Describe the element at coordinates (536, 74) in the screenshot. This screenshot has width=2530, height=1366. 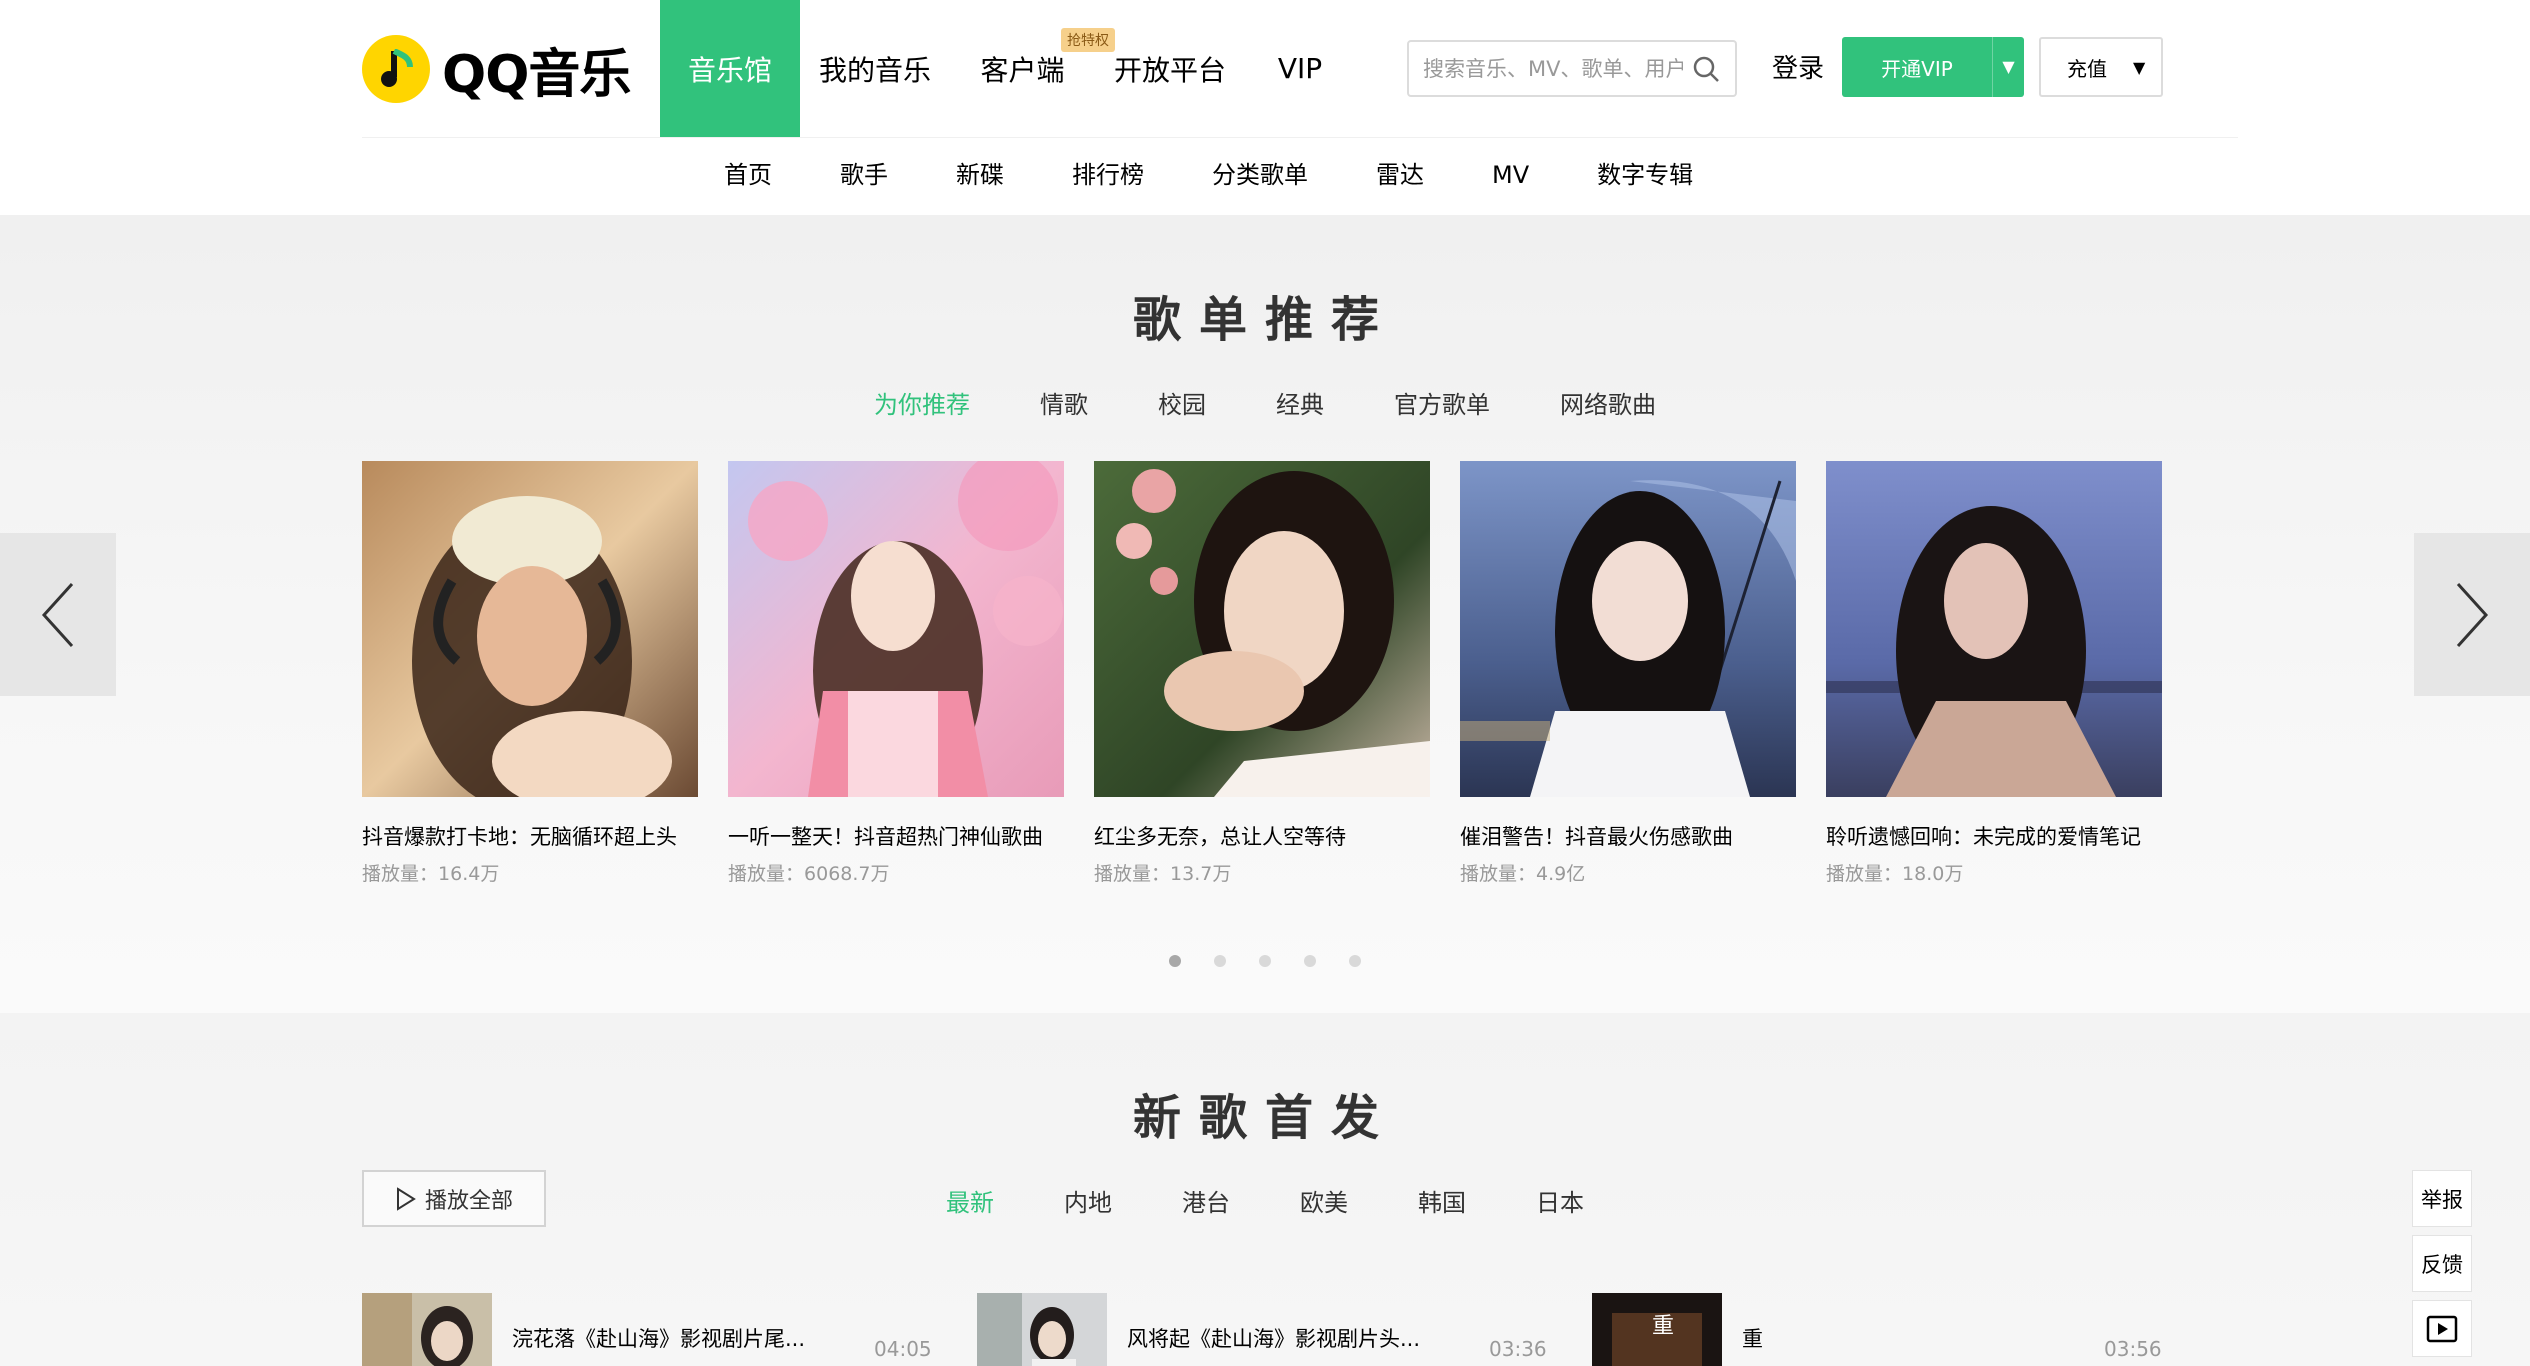
I see `logo-text: QQ音乐` at that location.